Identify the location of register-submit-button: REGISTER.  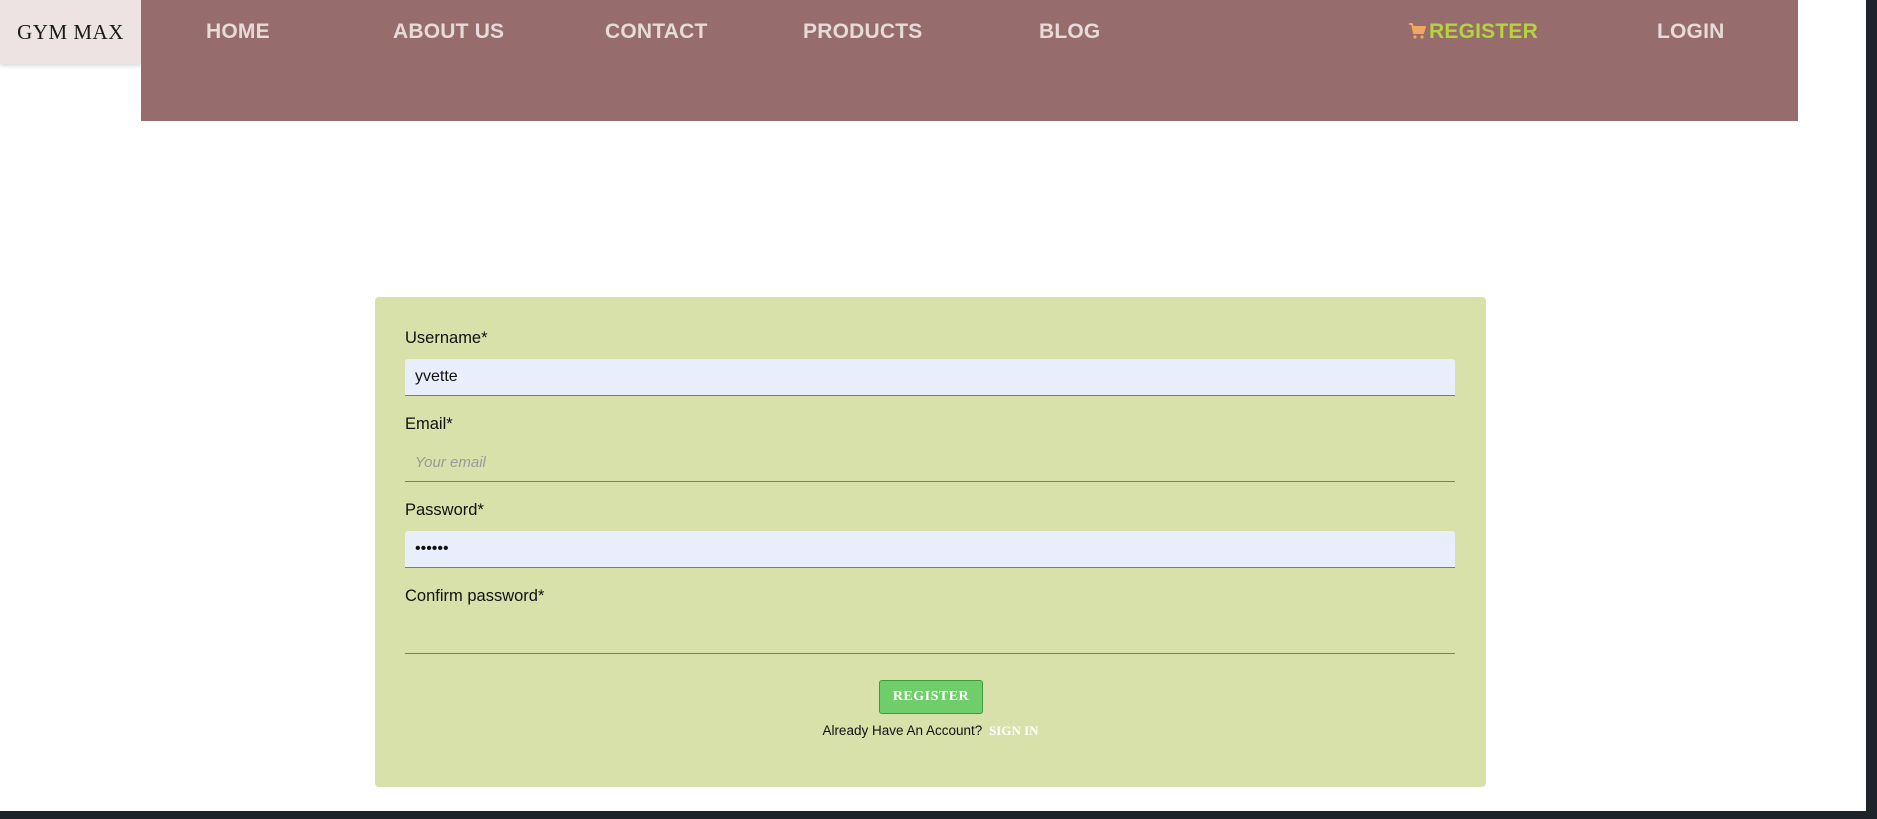
(931, 697).